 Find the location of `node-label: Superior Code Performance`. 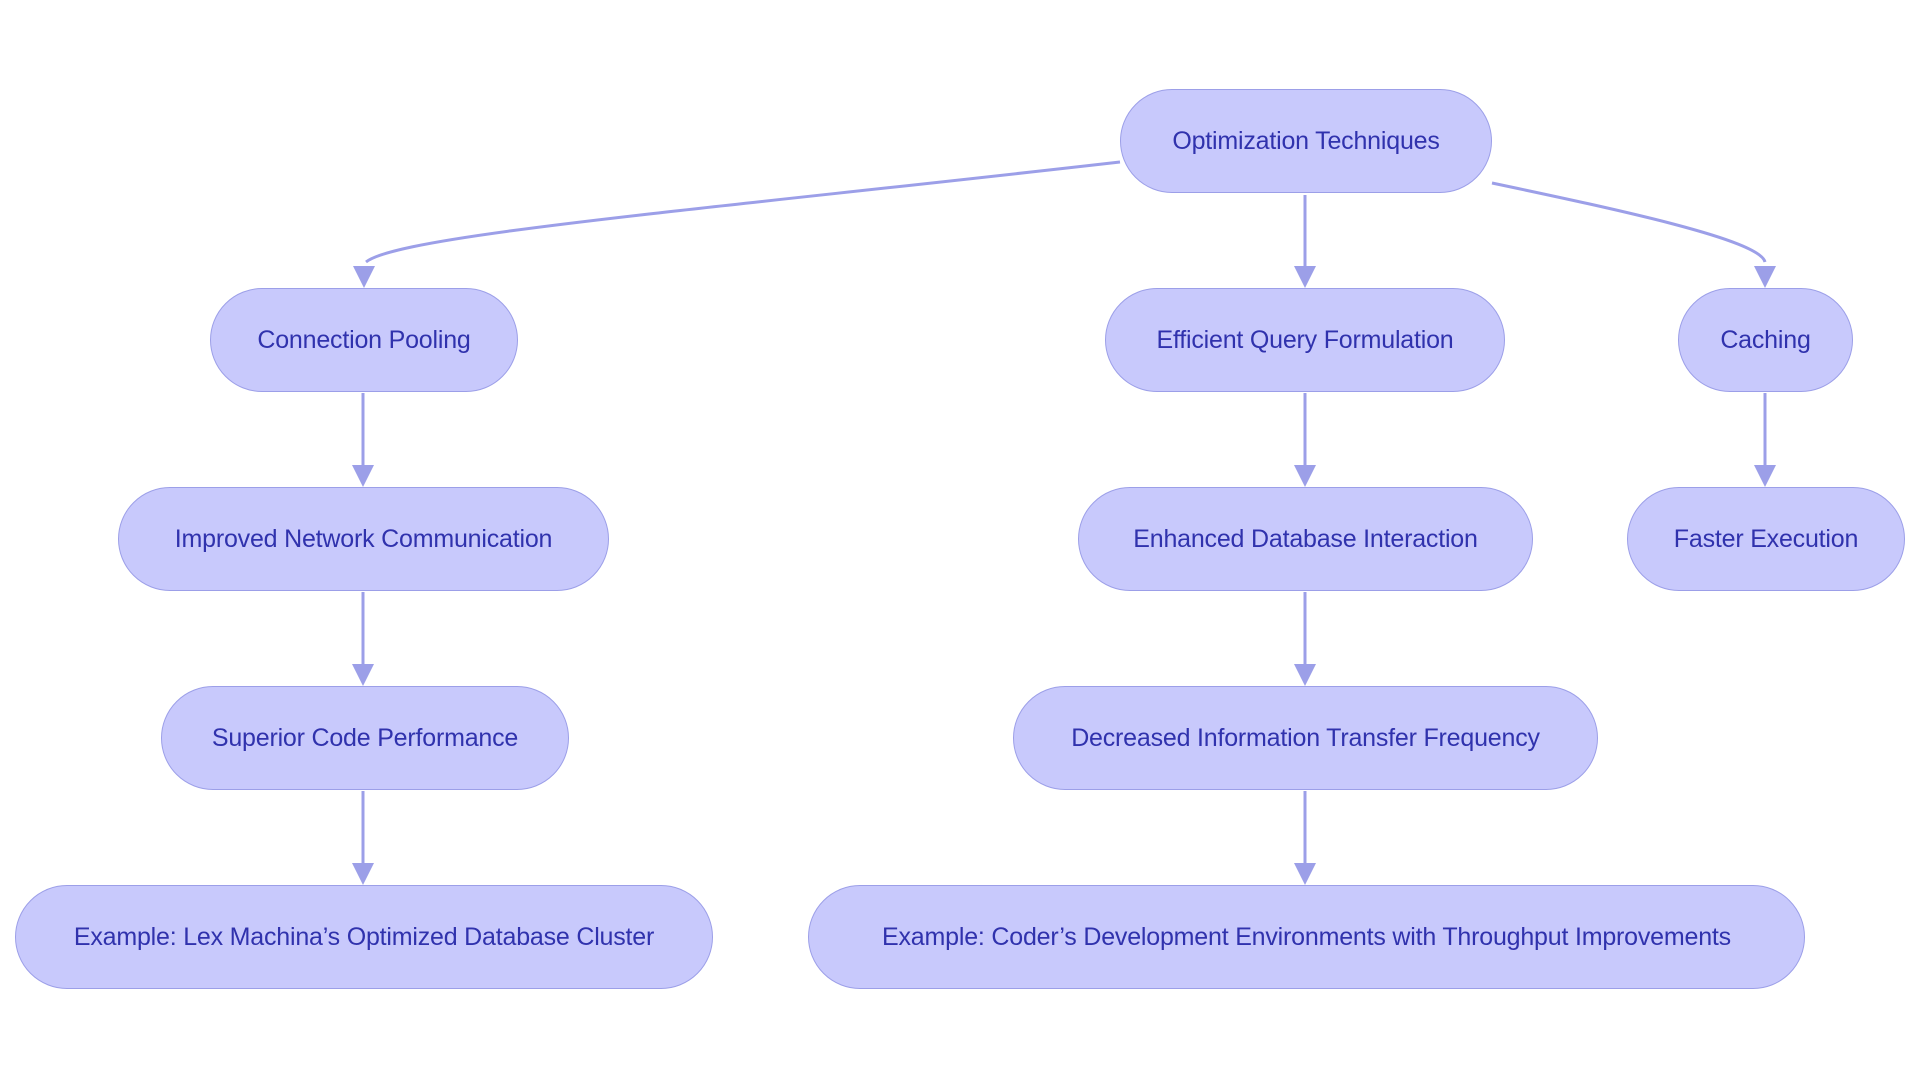

node-label: Superior Code Performance is located at coordinates (365, 737).